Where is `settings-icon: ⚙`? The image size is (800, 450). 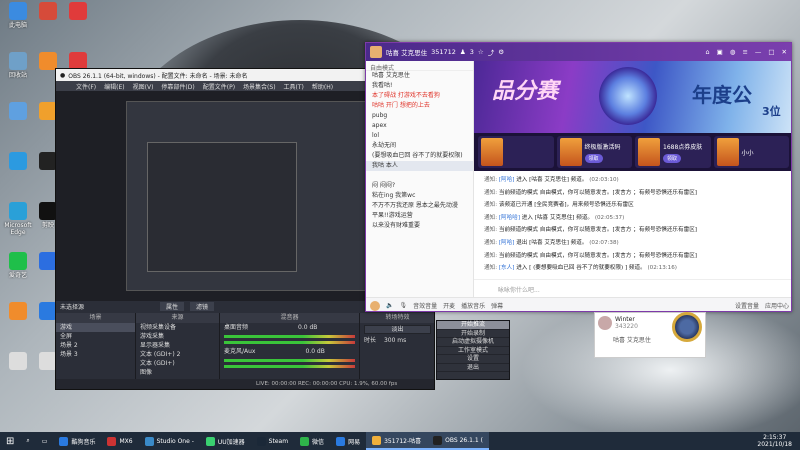
settings-icon: ⚙ is located at coordinates (501, 52).